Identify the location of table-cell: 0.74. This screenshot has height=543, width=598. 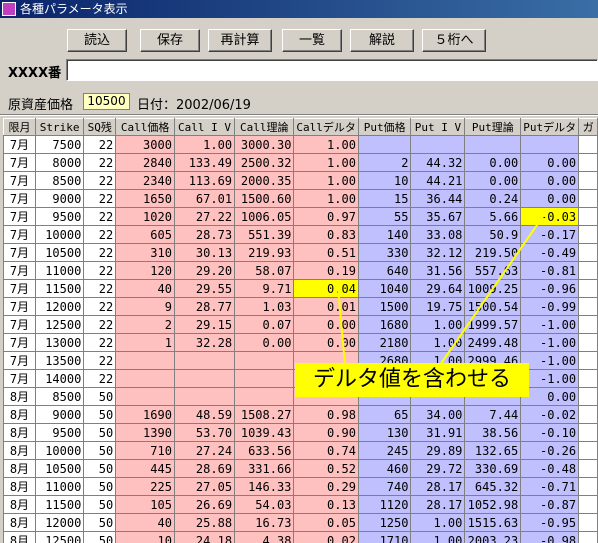
(326, 450).